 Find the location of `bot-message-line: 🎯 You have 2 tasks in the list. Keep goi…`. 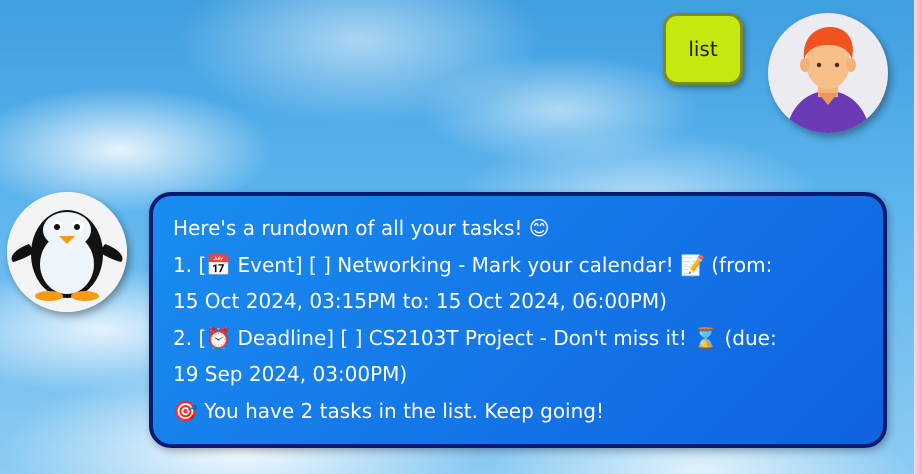

bot-message-line: 🎯 You have 2 tasks in the list. Keep goi… is located at coordinates (388, 410).